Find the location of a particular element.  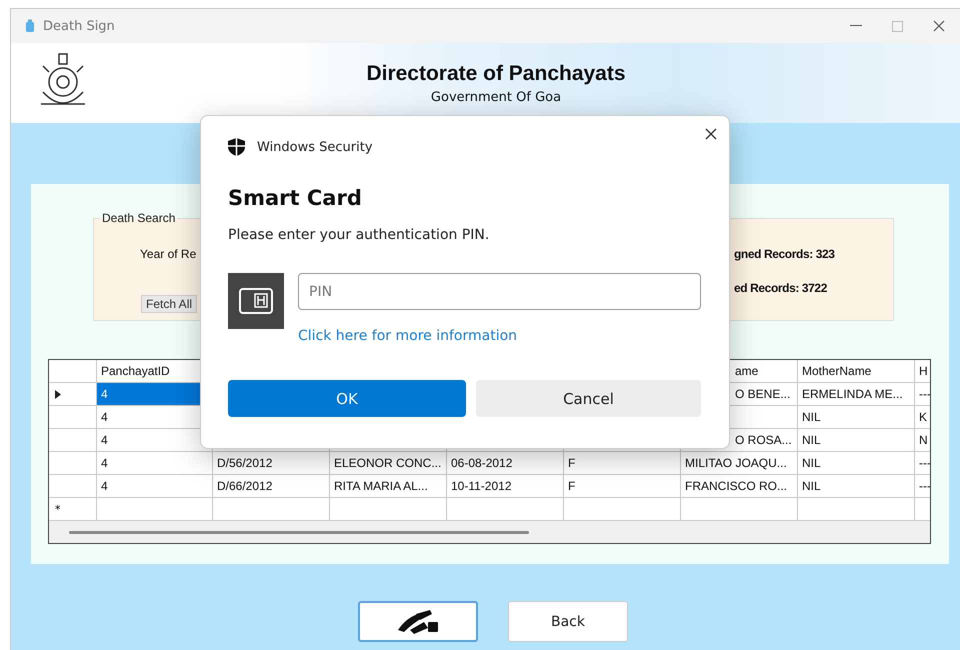

table-cell: D/56/2012 is located at coordinates (271, 463).